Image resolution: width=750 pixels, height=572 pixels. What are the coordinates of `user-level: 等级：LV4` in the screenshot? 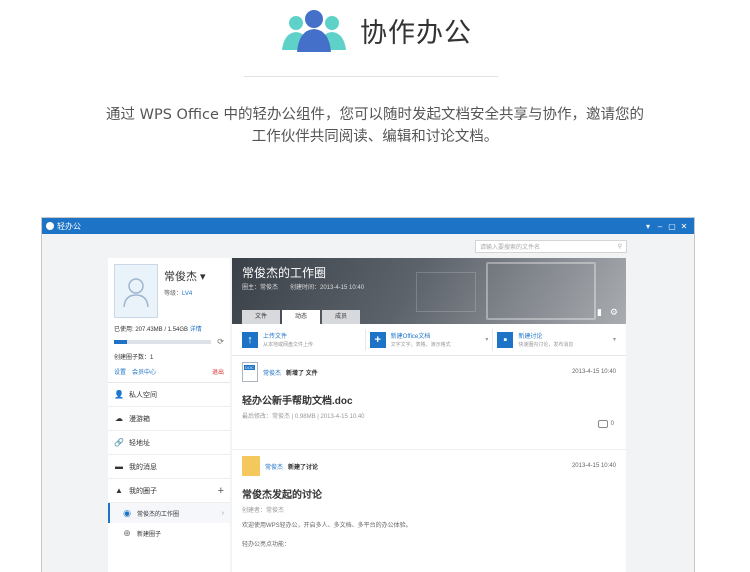 It's located at (178, 294).